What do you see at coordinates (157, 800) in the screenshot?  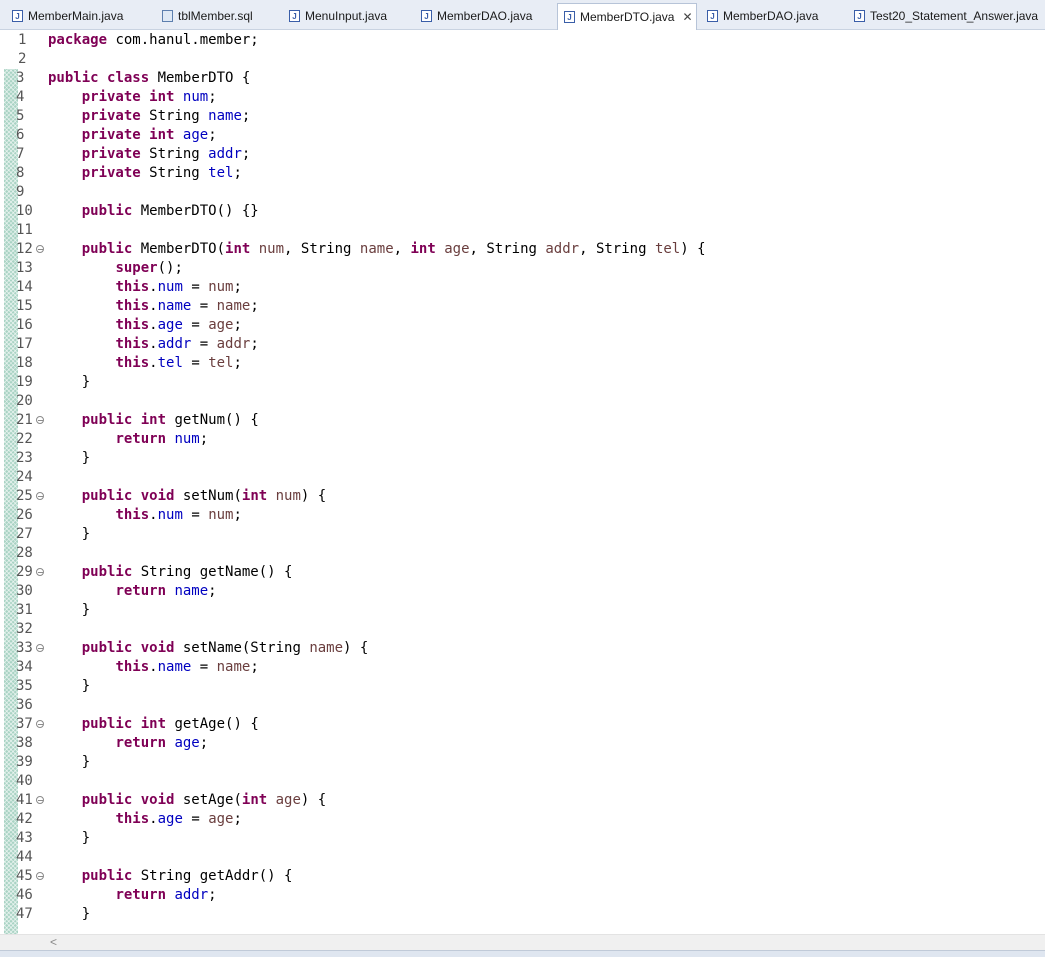 I see `keyword: void` at bounding box center [157, 800].